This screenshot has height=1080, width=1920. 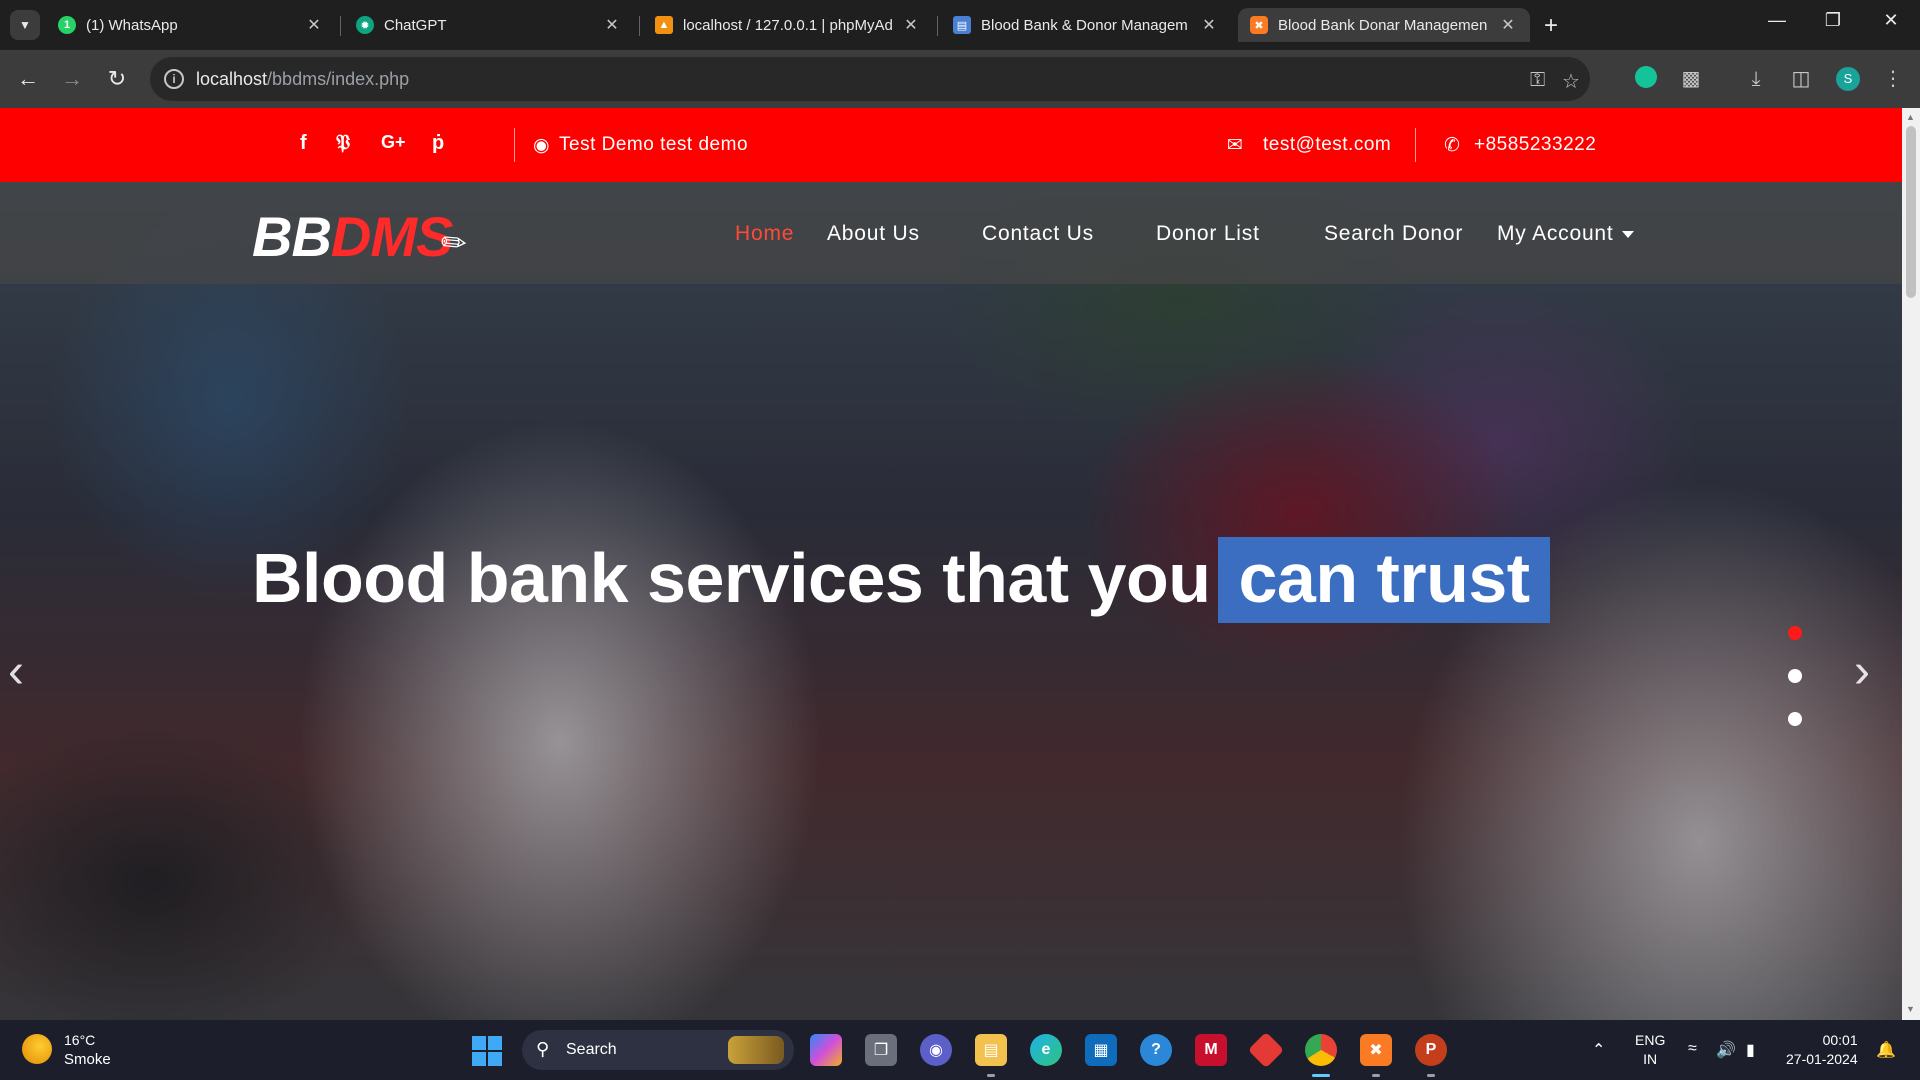 I want to click on nav-donor-list: Donor List, so click(x=1208, y=234).